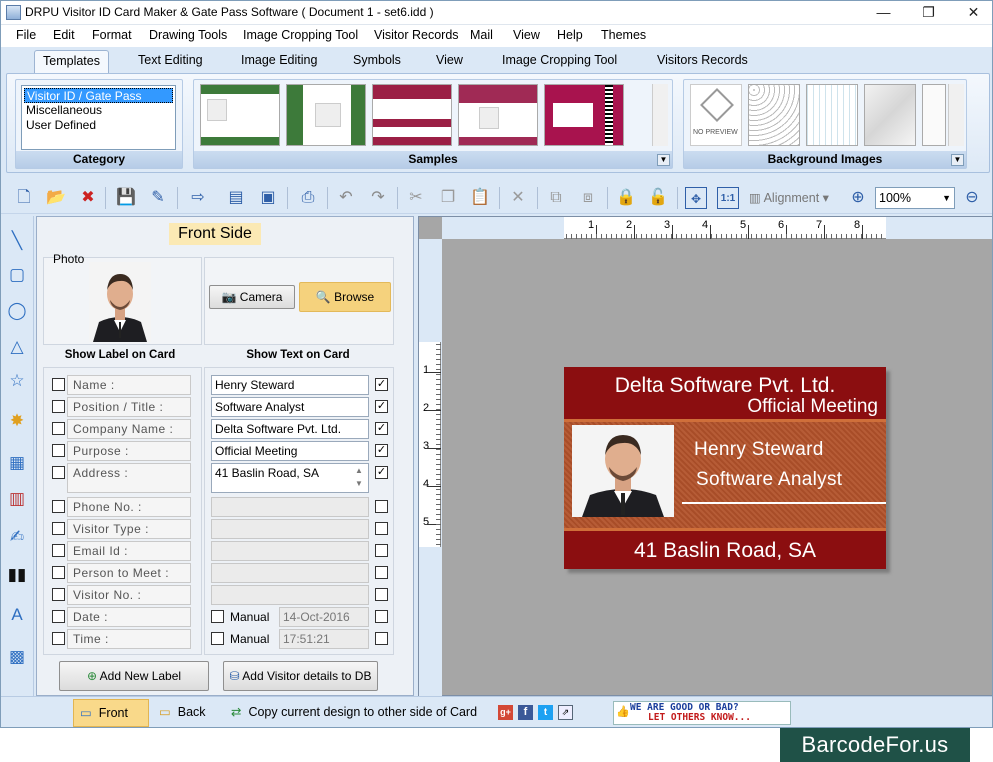 The height and width of the screenshot is (762, 993). I want to click on manual-checkbox-date, so click(217, 616).